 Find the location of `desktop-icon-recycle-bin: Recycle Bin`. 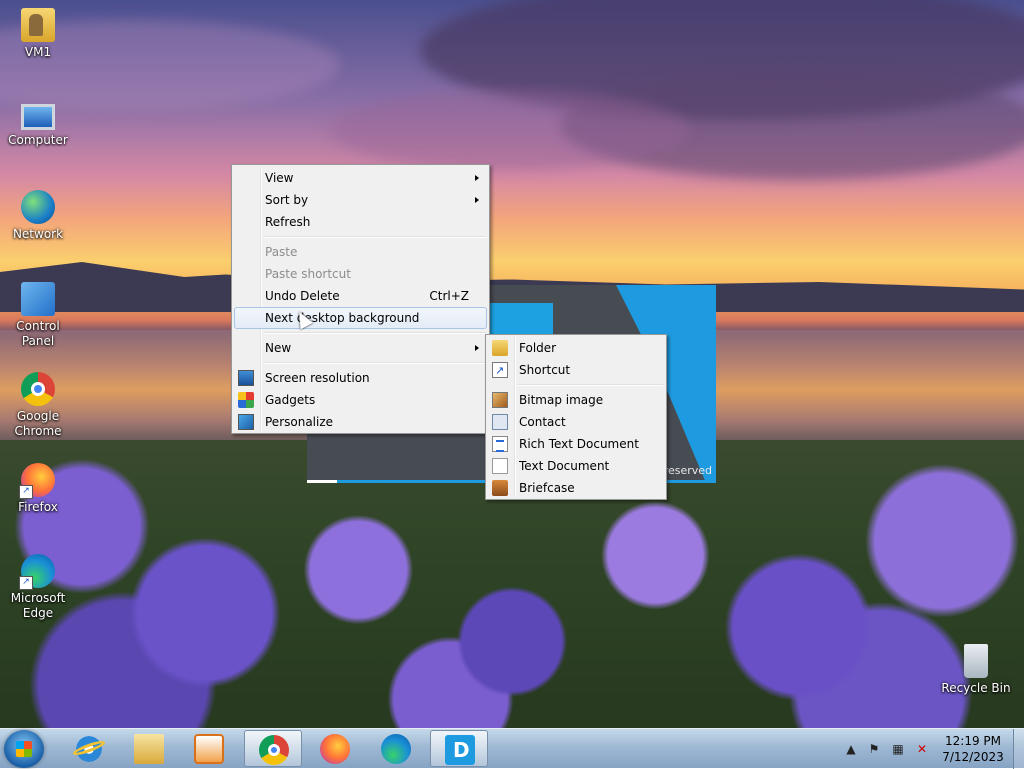

desktop-icon-recycle-bin: Recycle Bin is located at coordinates (976, 670).